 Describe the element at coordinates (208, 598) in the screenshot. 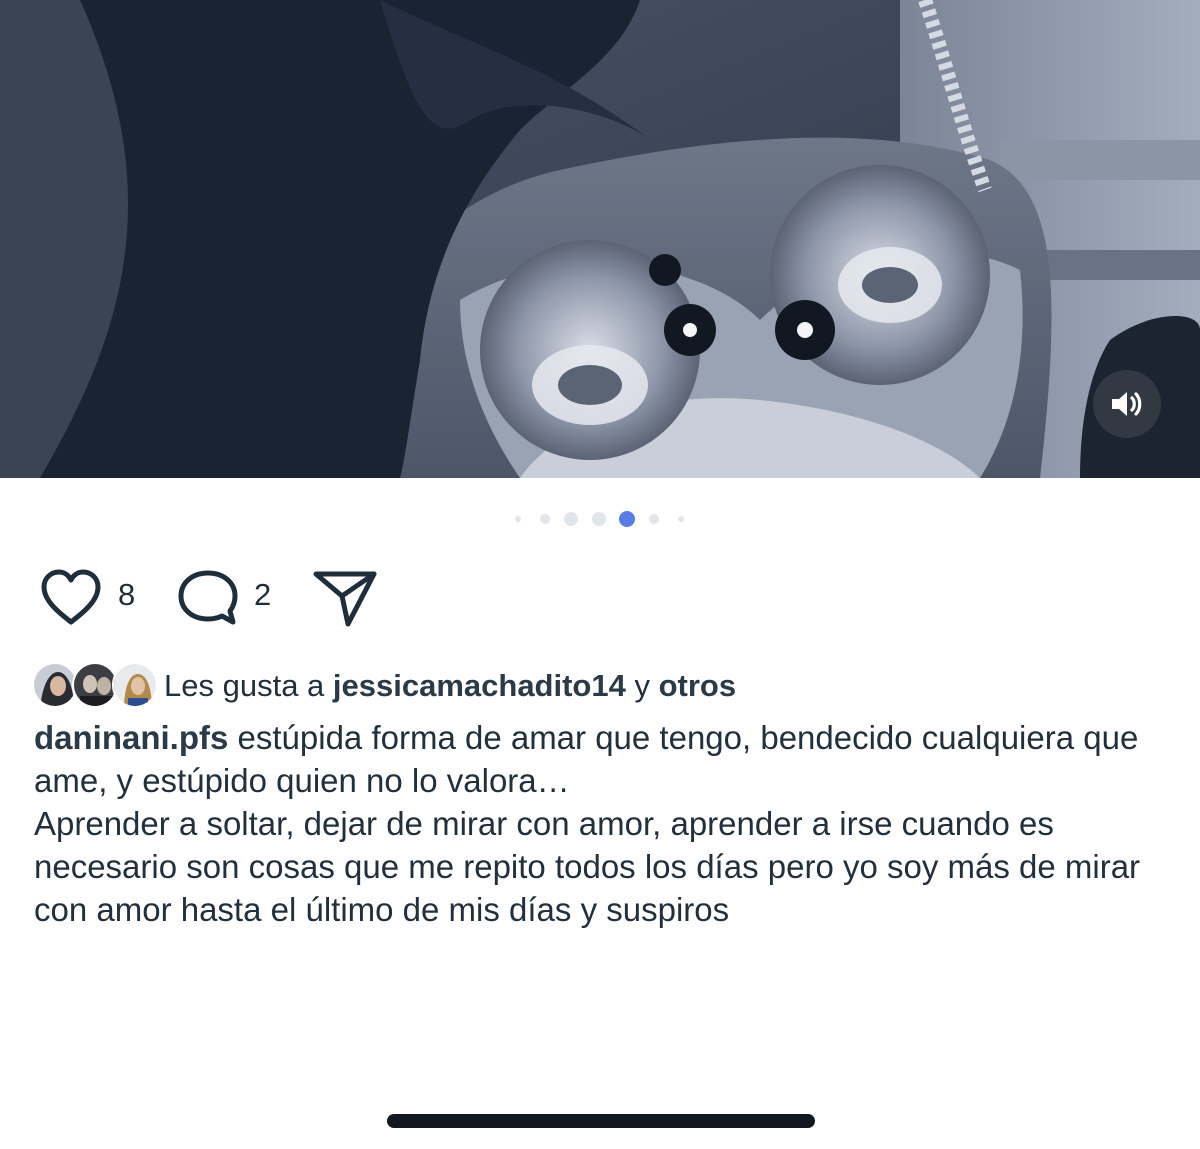

I see `comment-bubble-icon` at that location.